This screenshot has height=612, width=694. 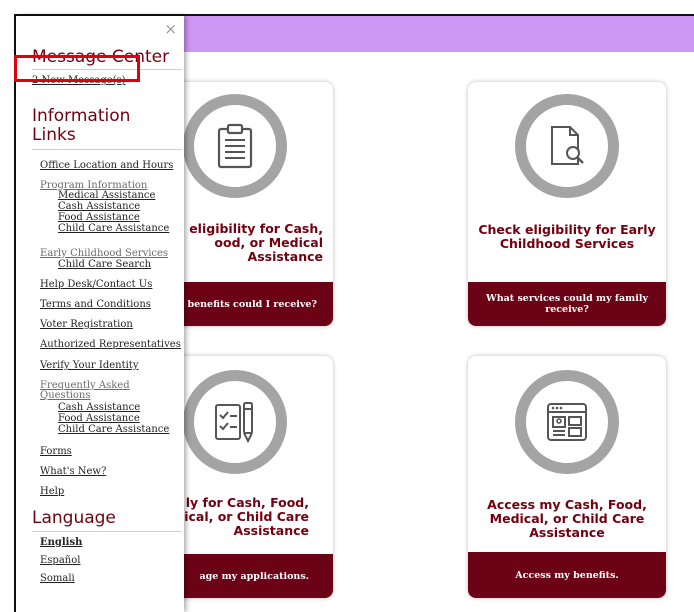 What do you see at coordinates (57, 578) in the screenshot?
I see `language-somali: Somali` at bounding box center [57, 578].